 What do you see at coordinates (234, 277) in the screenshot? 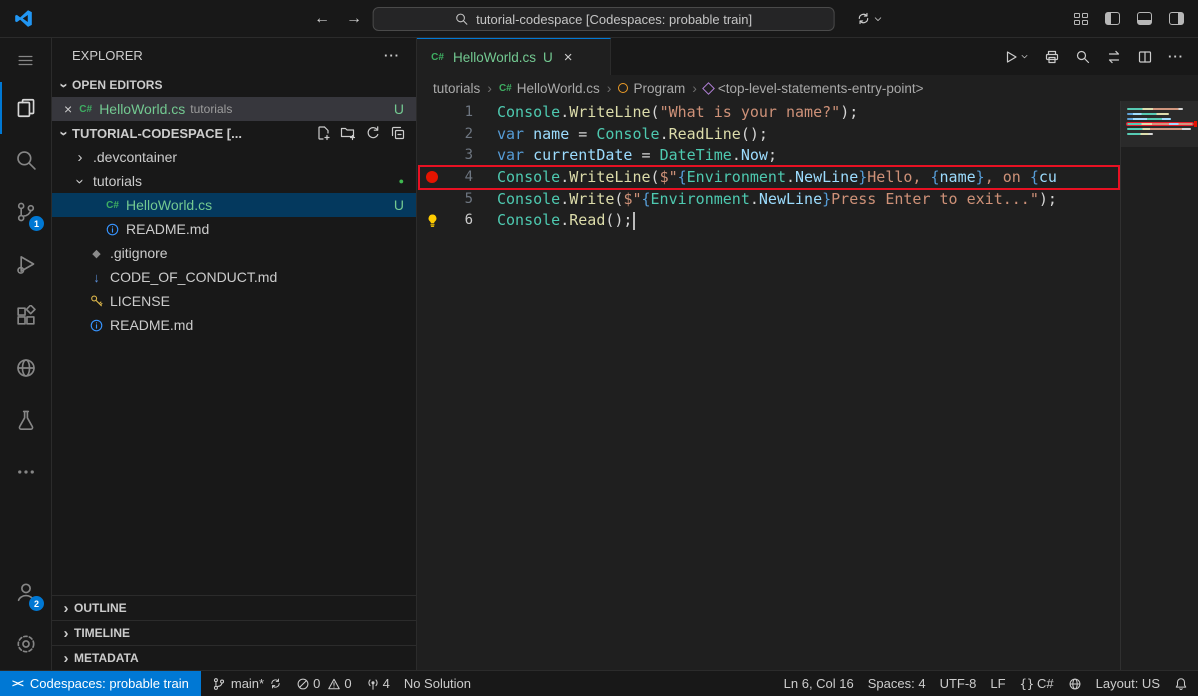
I see `tree-item-code-of-conduct: ↓ CODE_OF_CONDUCT.md` at bounding box center [234, 277].